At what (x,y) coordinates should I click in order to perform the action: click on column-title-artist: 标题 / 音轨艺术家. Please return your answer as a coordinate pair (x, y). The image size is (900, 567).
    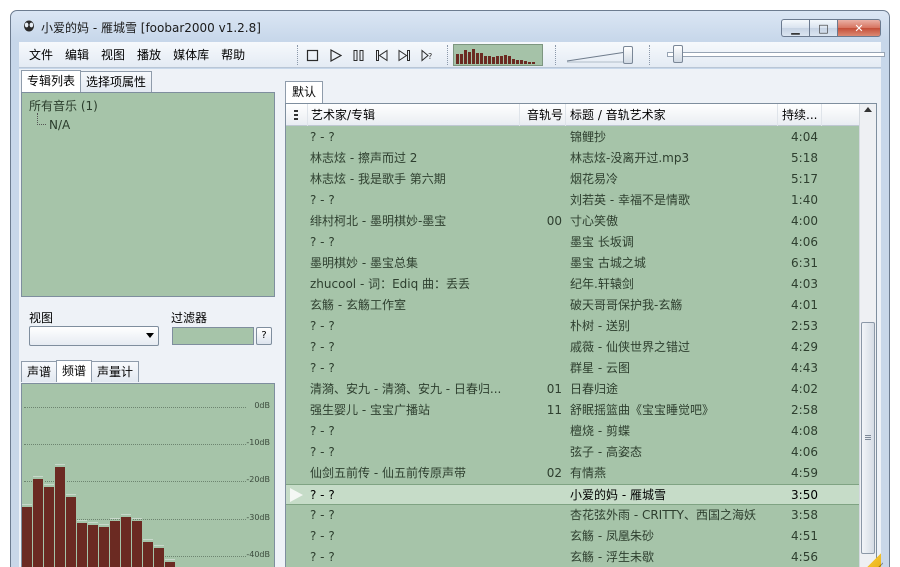
    Looking at the image, I should click on (672, 115).